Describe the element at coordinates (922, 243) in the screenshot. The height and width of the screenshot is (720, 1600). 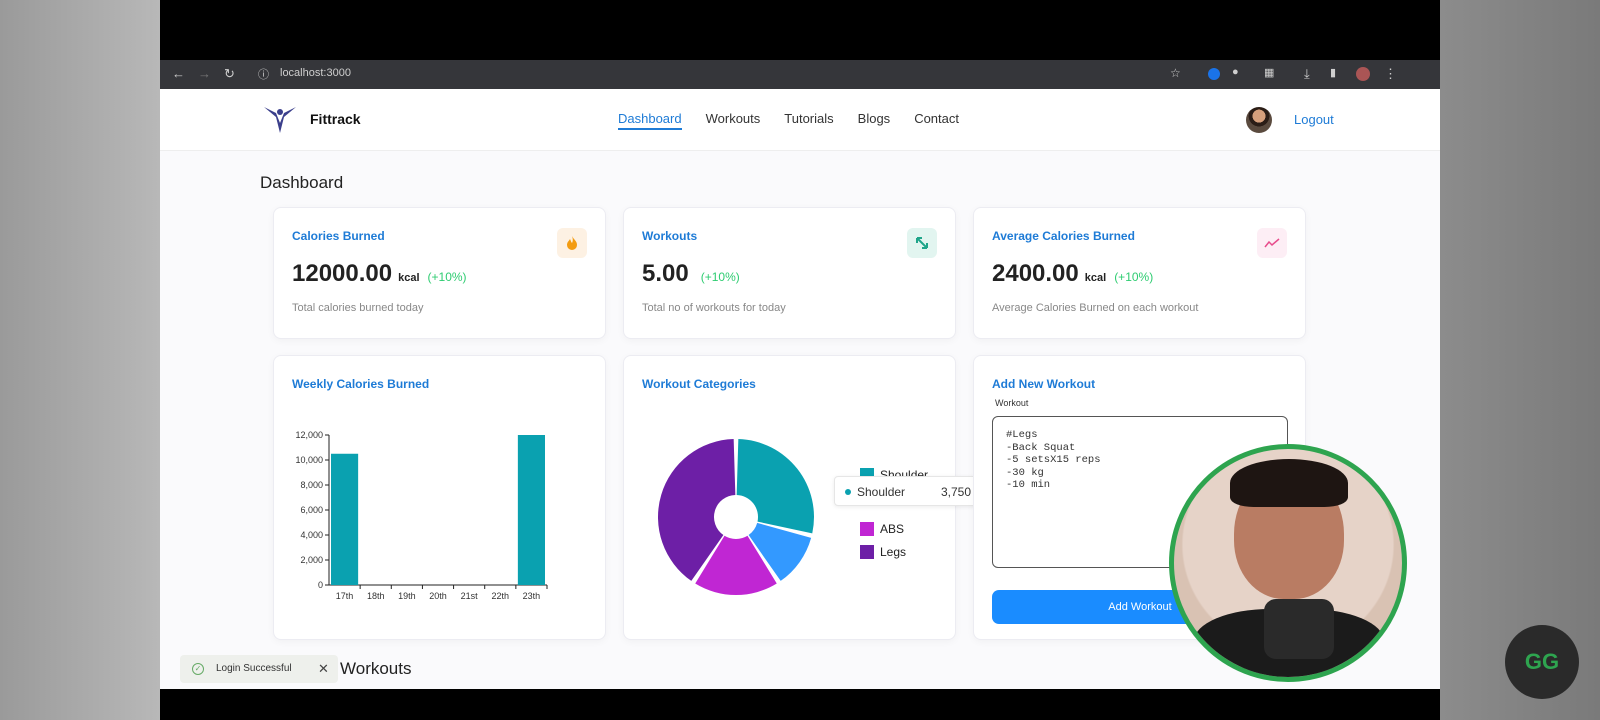
I see `arrows-diagonal-icon` at that location.